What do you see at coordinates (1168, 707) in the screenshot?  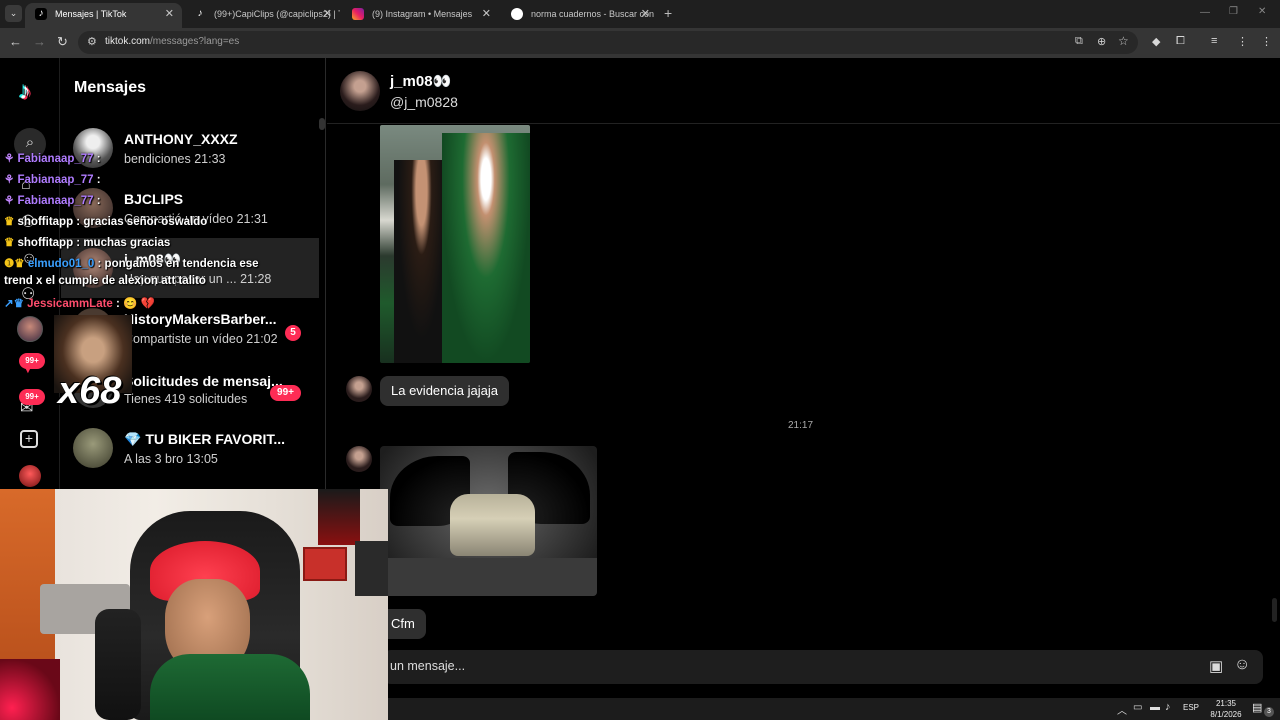 I see `volume-tray-icon: ♪` at bounding box center [1168, 707].